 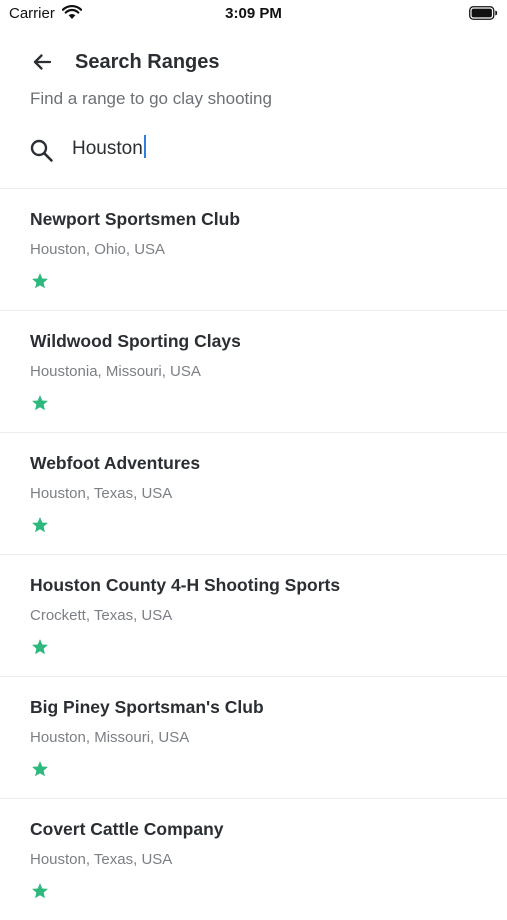 I want to click on search-input-value: Houston, so click(x=107, y=148).